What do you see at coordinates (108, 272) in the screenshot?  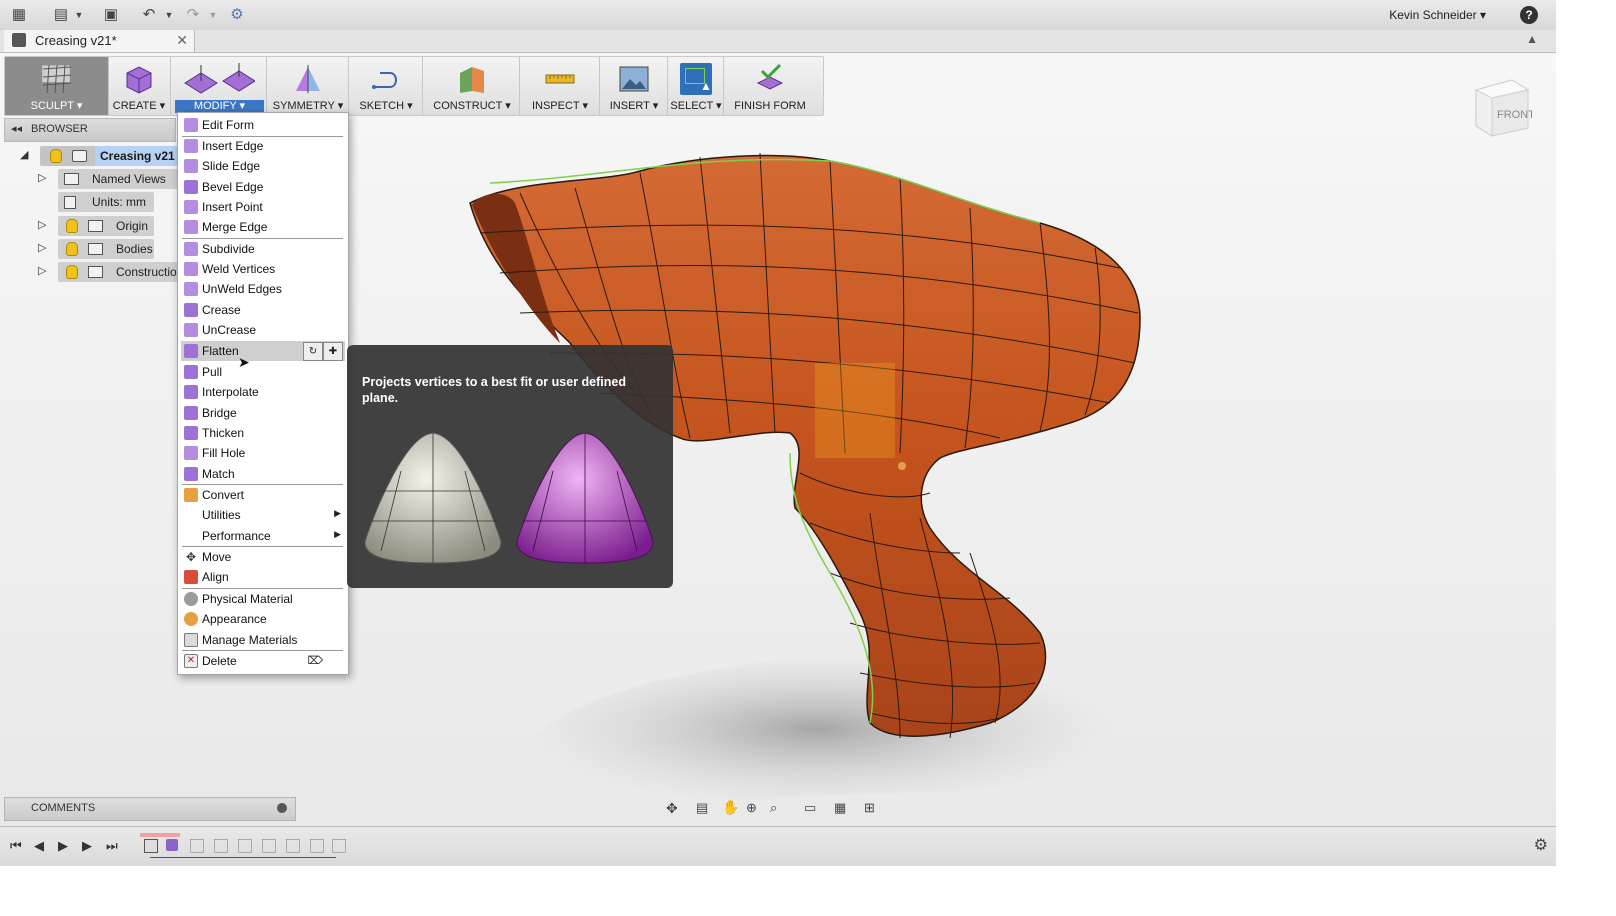 I see `browser-item-construction: ▷ Constructio` at bounding box center [108, 272].